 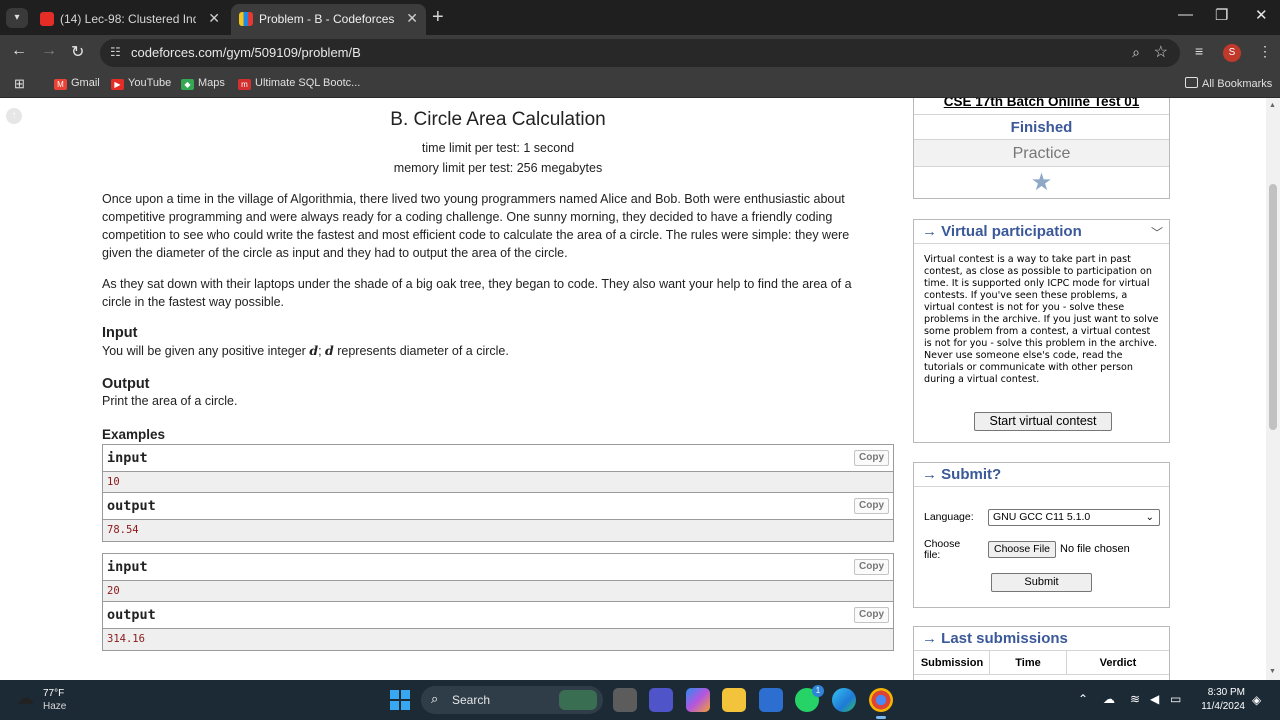 I want to click on last-submissions-title: → Last submissions, so click(x=995, y=638).